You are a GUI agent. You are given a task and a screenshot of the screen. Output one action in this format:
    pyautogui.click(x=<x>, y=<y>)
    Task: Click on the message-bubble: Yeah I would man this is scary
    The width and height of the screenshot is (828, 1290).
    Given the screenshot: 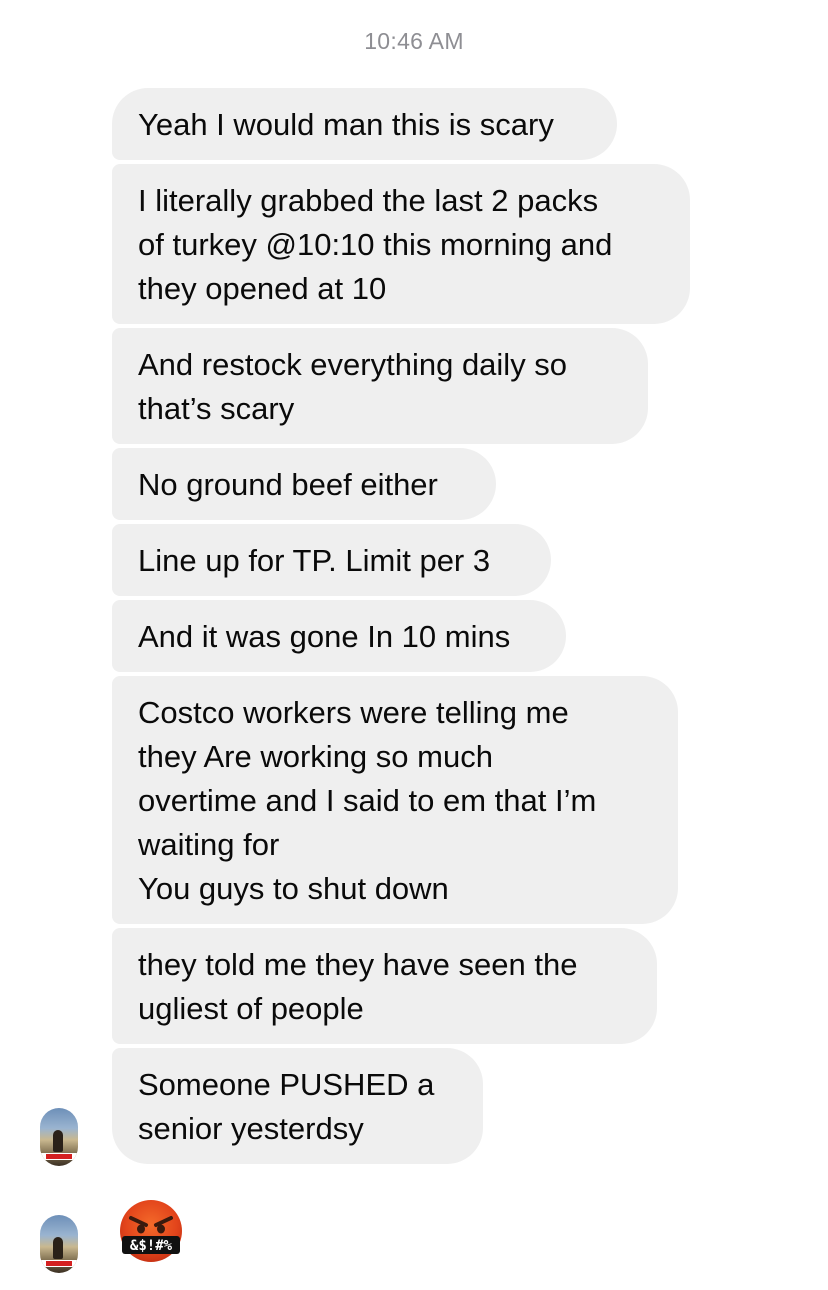 What is the action you would take?
    pyautogui.click(x=364, y=124)
    